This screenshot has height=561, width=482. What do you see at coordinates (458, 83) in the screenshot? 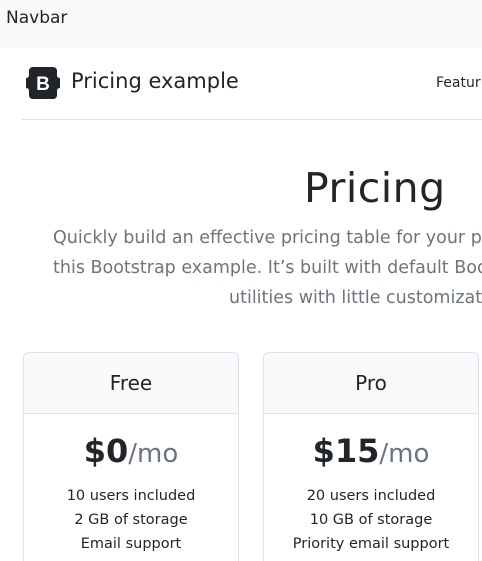
I see `nav-link-features: Featur` at bounding box center [458, 83].